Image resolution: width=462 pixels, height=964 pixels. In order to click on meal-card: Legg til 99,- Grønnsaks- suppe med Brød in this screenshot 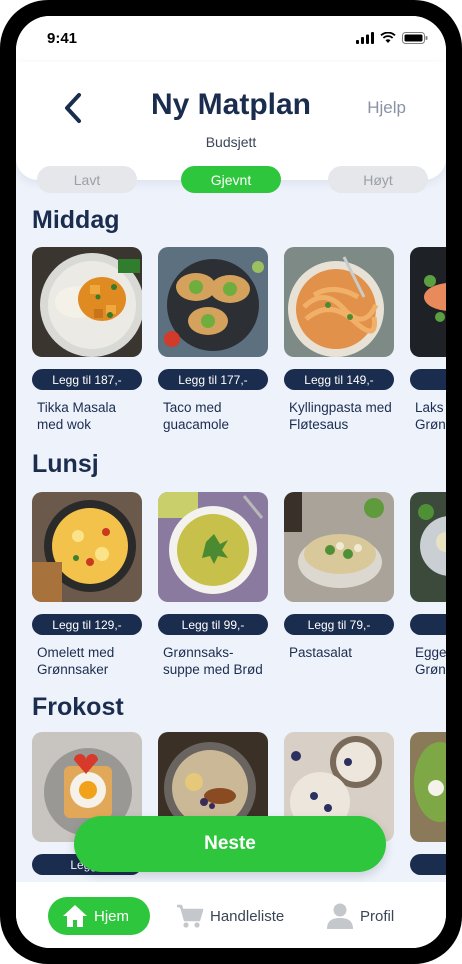, I will do `click(213, 584)`.